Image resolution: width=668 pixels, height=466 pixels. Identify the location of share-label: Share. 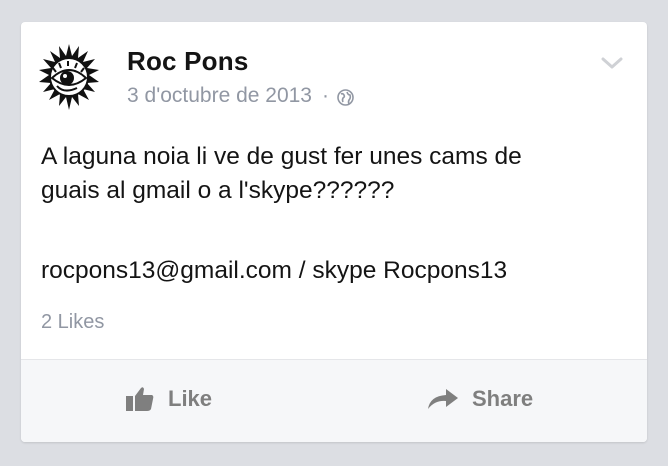
(503, 398).